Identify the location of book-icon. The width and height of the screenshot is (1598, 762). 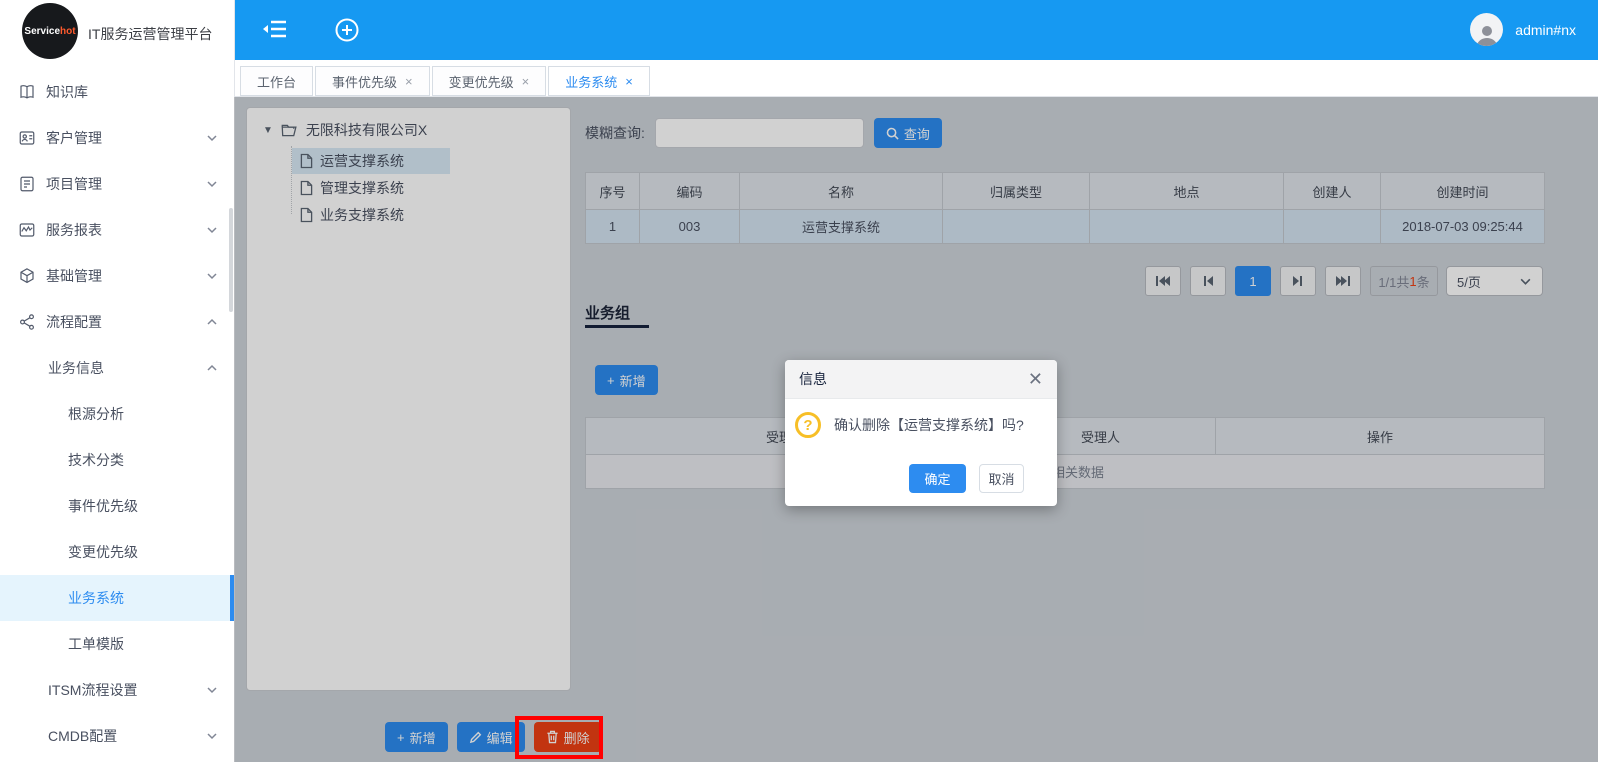
(27, 92).